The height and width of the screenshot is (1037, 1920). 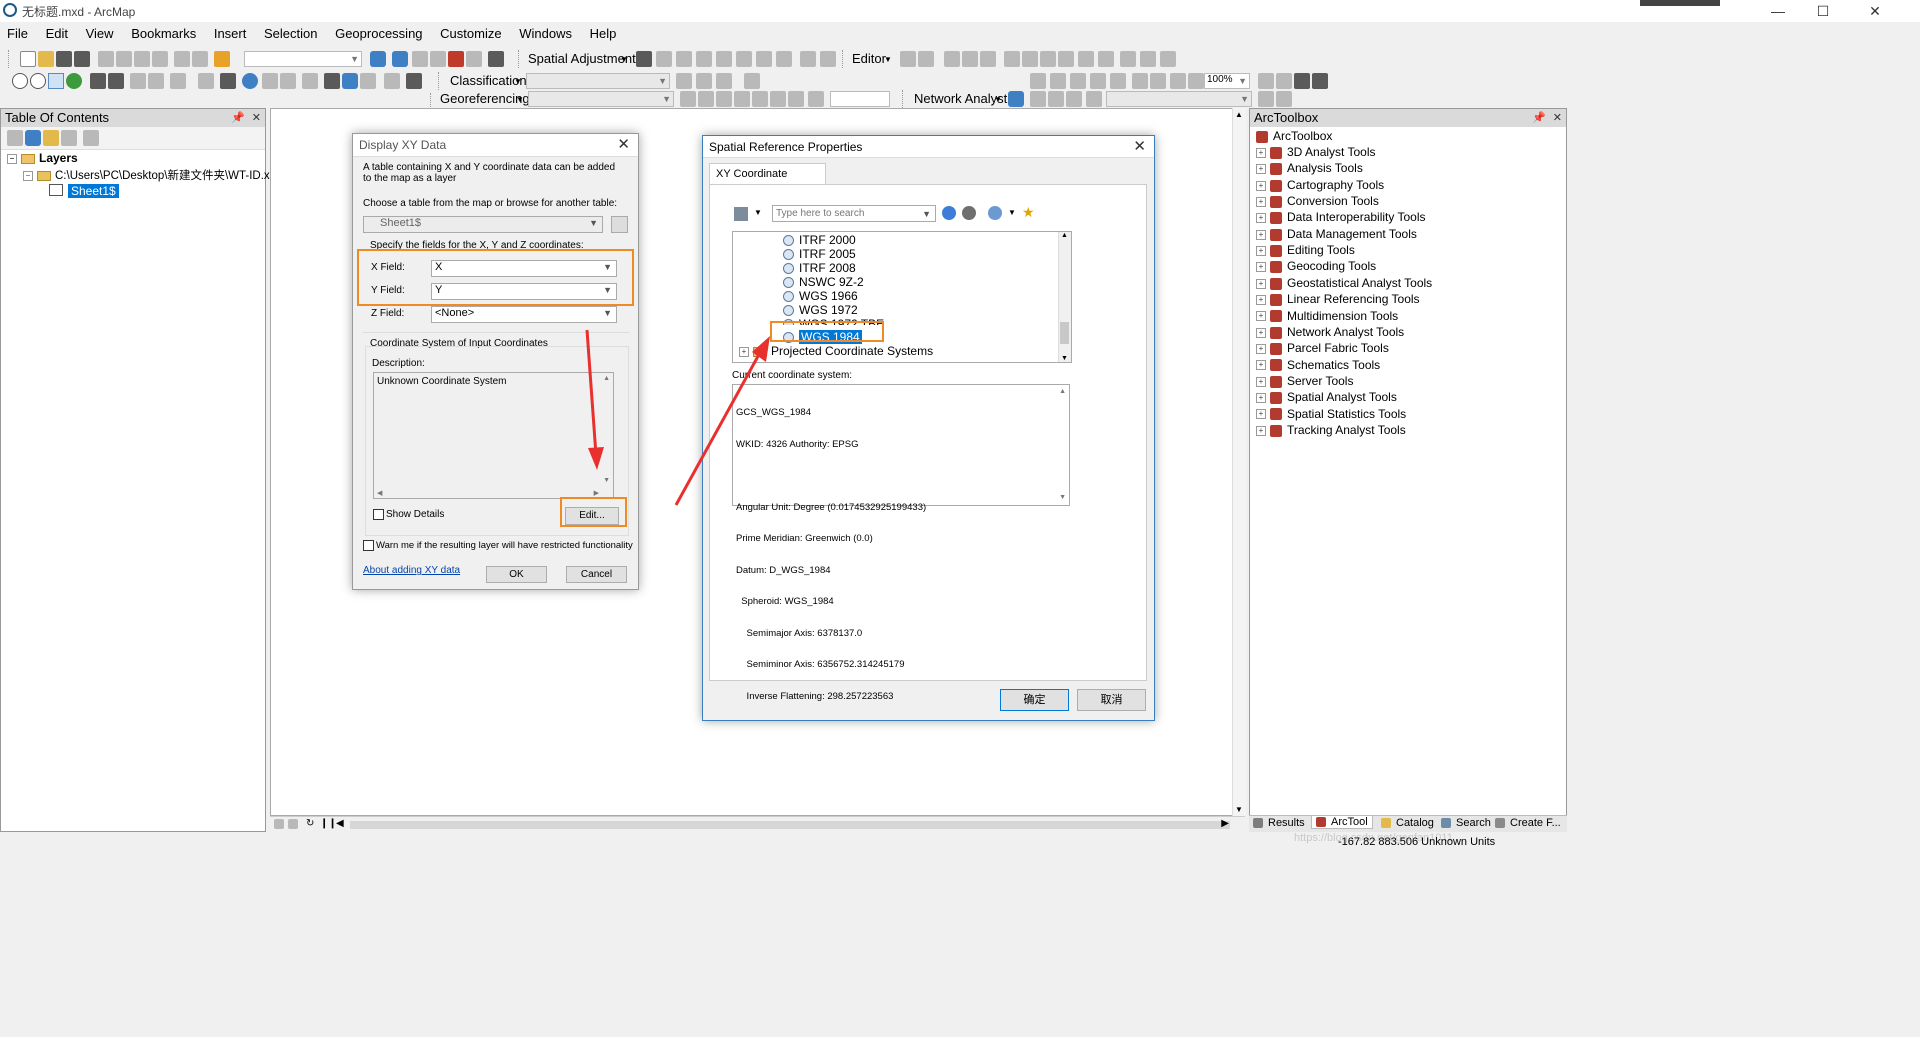 I want to click on edit-vertices-icon, so click(x=1012, y=59).